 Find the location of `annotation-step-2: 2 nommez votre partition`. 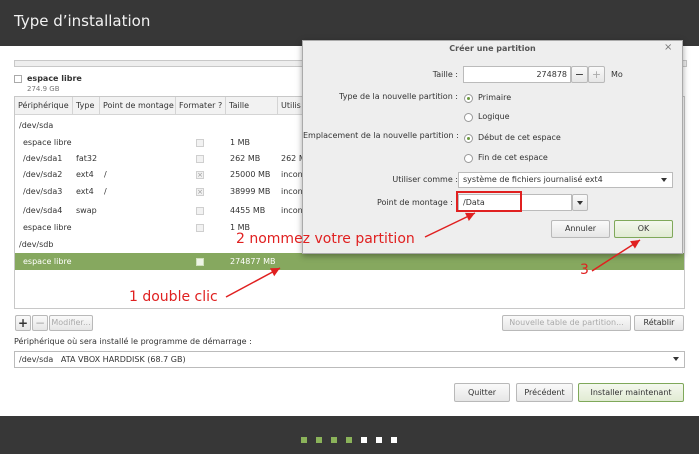

annotation-step-2: 2 nommez votre partition is located at coordinates (325, 239).